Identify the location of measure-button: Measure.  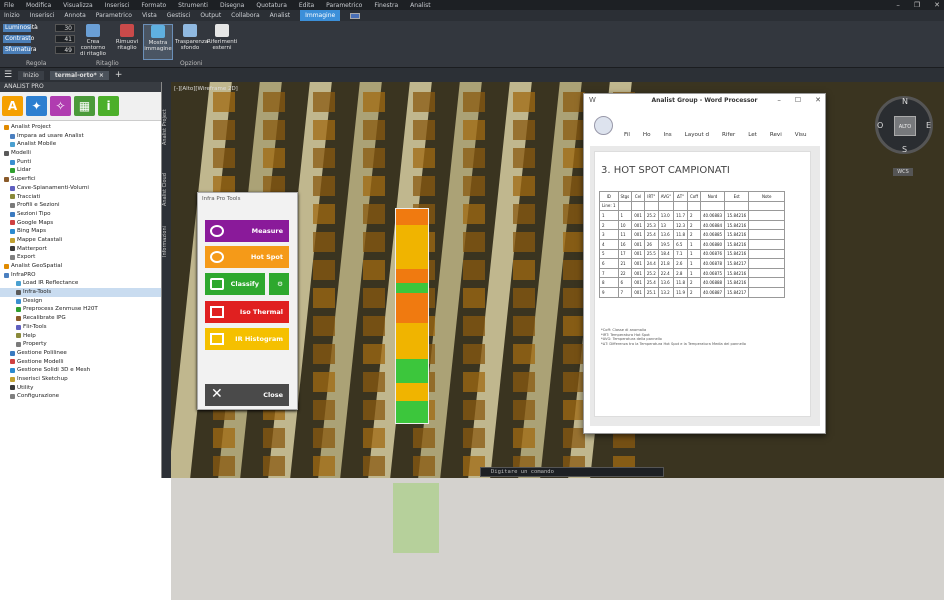
(247, 231).